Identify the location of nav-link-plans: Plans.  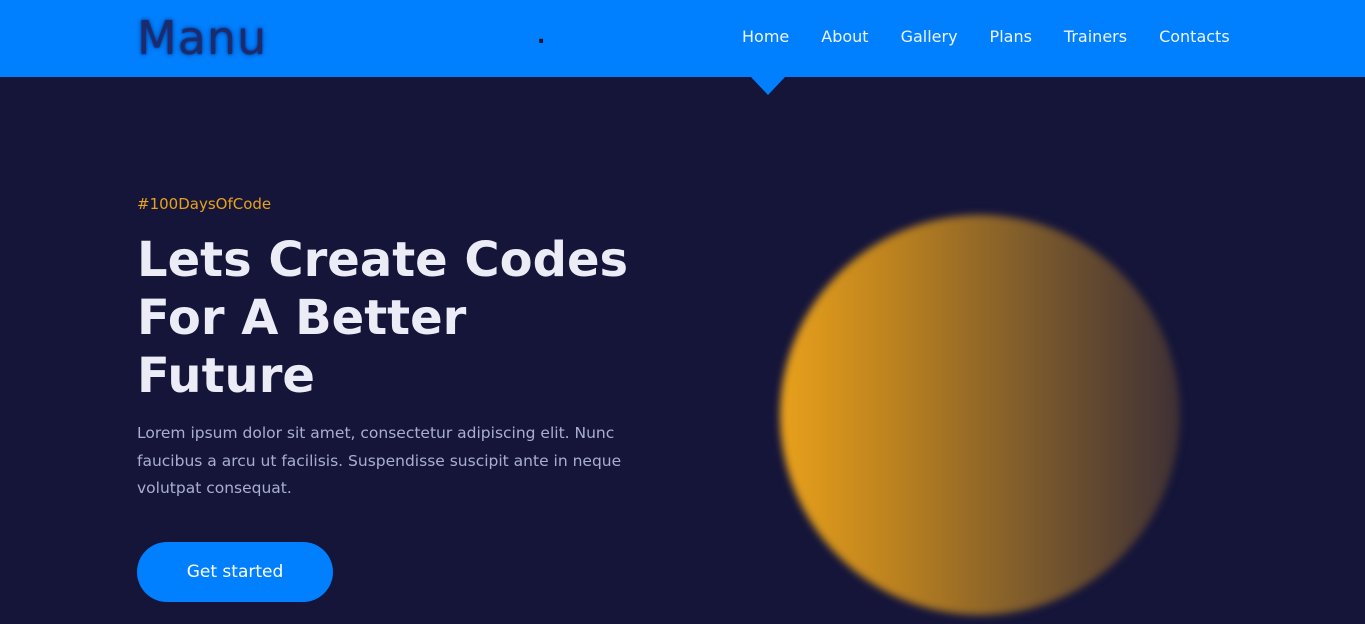
(1011, 37).